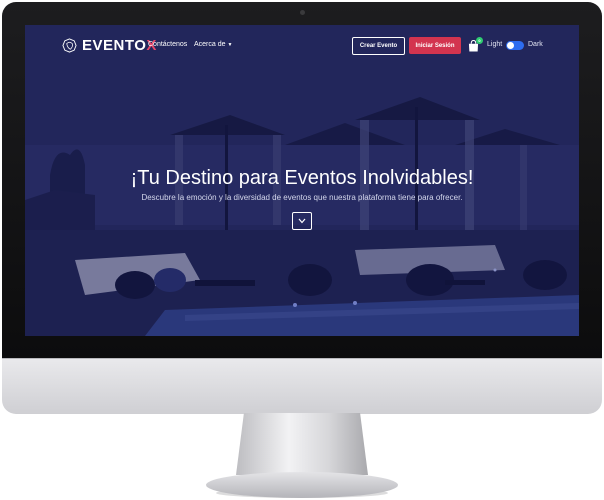  I want to click on hero-title: ¡Tu Destino para Eventos Inolvidables!, so click(302, 178).